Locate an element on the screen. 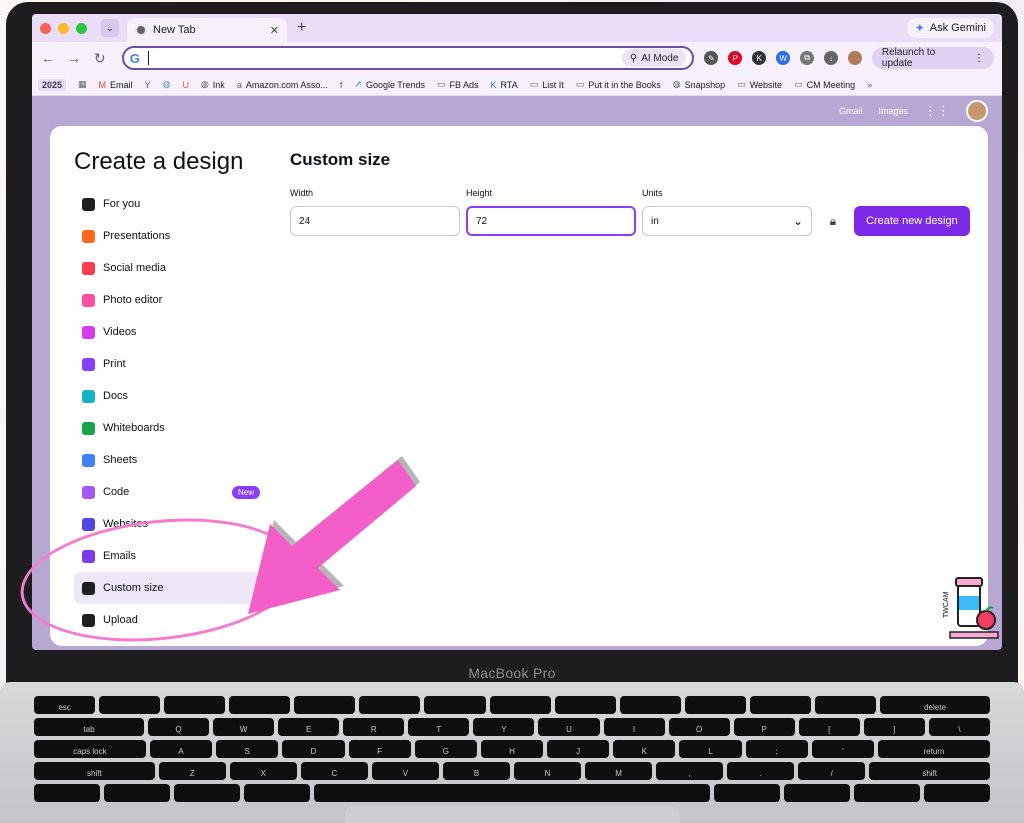  trackpad is located at coordinates (512, 814).